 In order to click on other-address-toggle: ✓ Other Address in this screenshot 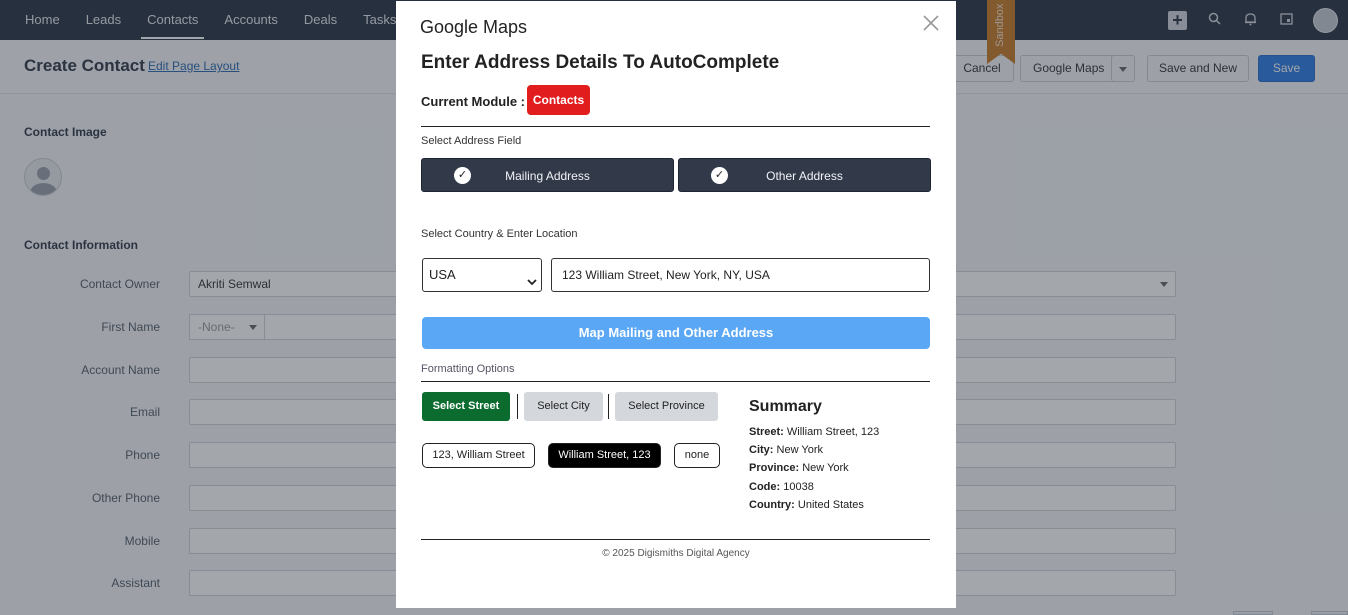, I will do `click(804, 175)`.